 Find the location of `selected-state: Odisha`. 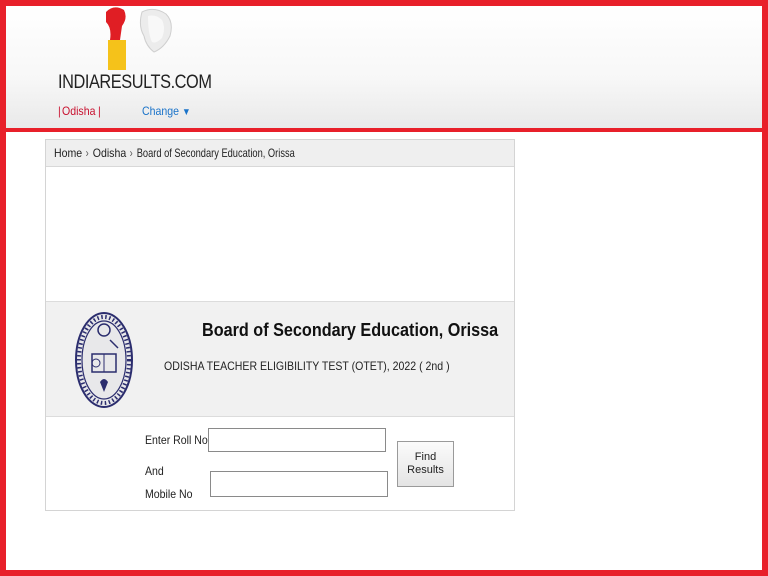

selected-state: Odisha is located at coordinates (79, 111).